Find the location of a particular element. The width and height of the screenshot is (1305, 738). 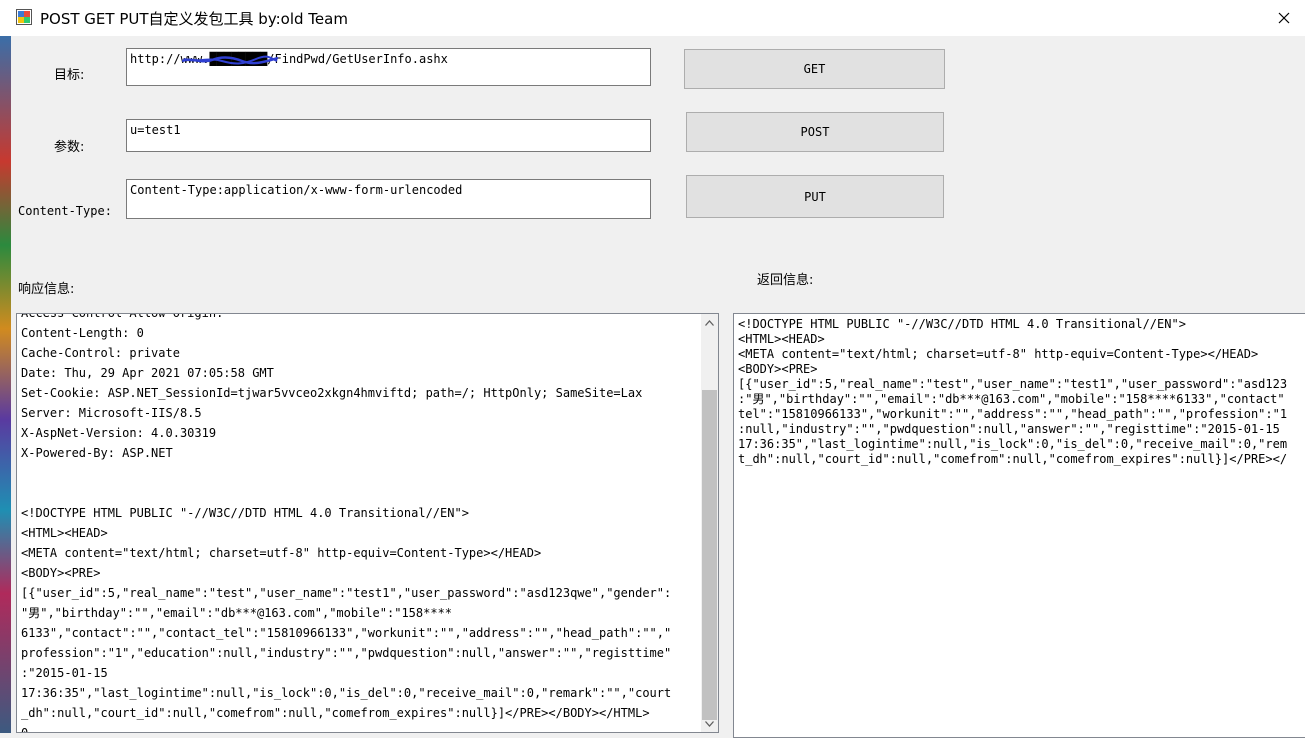

target-label: 目标: is located at coordinates (69, 75).